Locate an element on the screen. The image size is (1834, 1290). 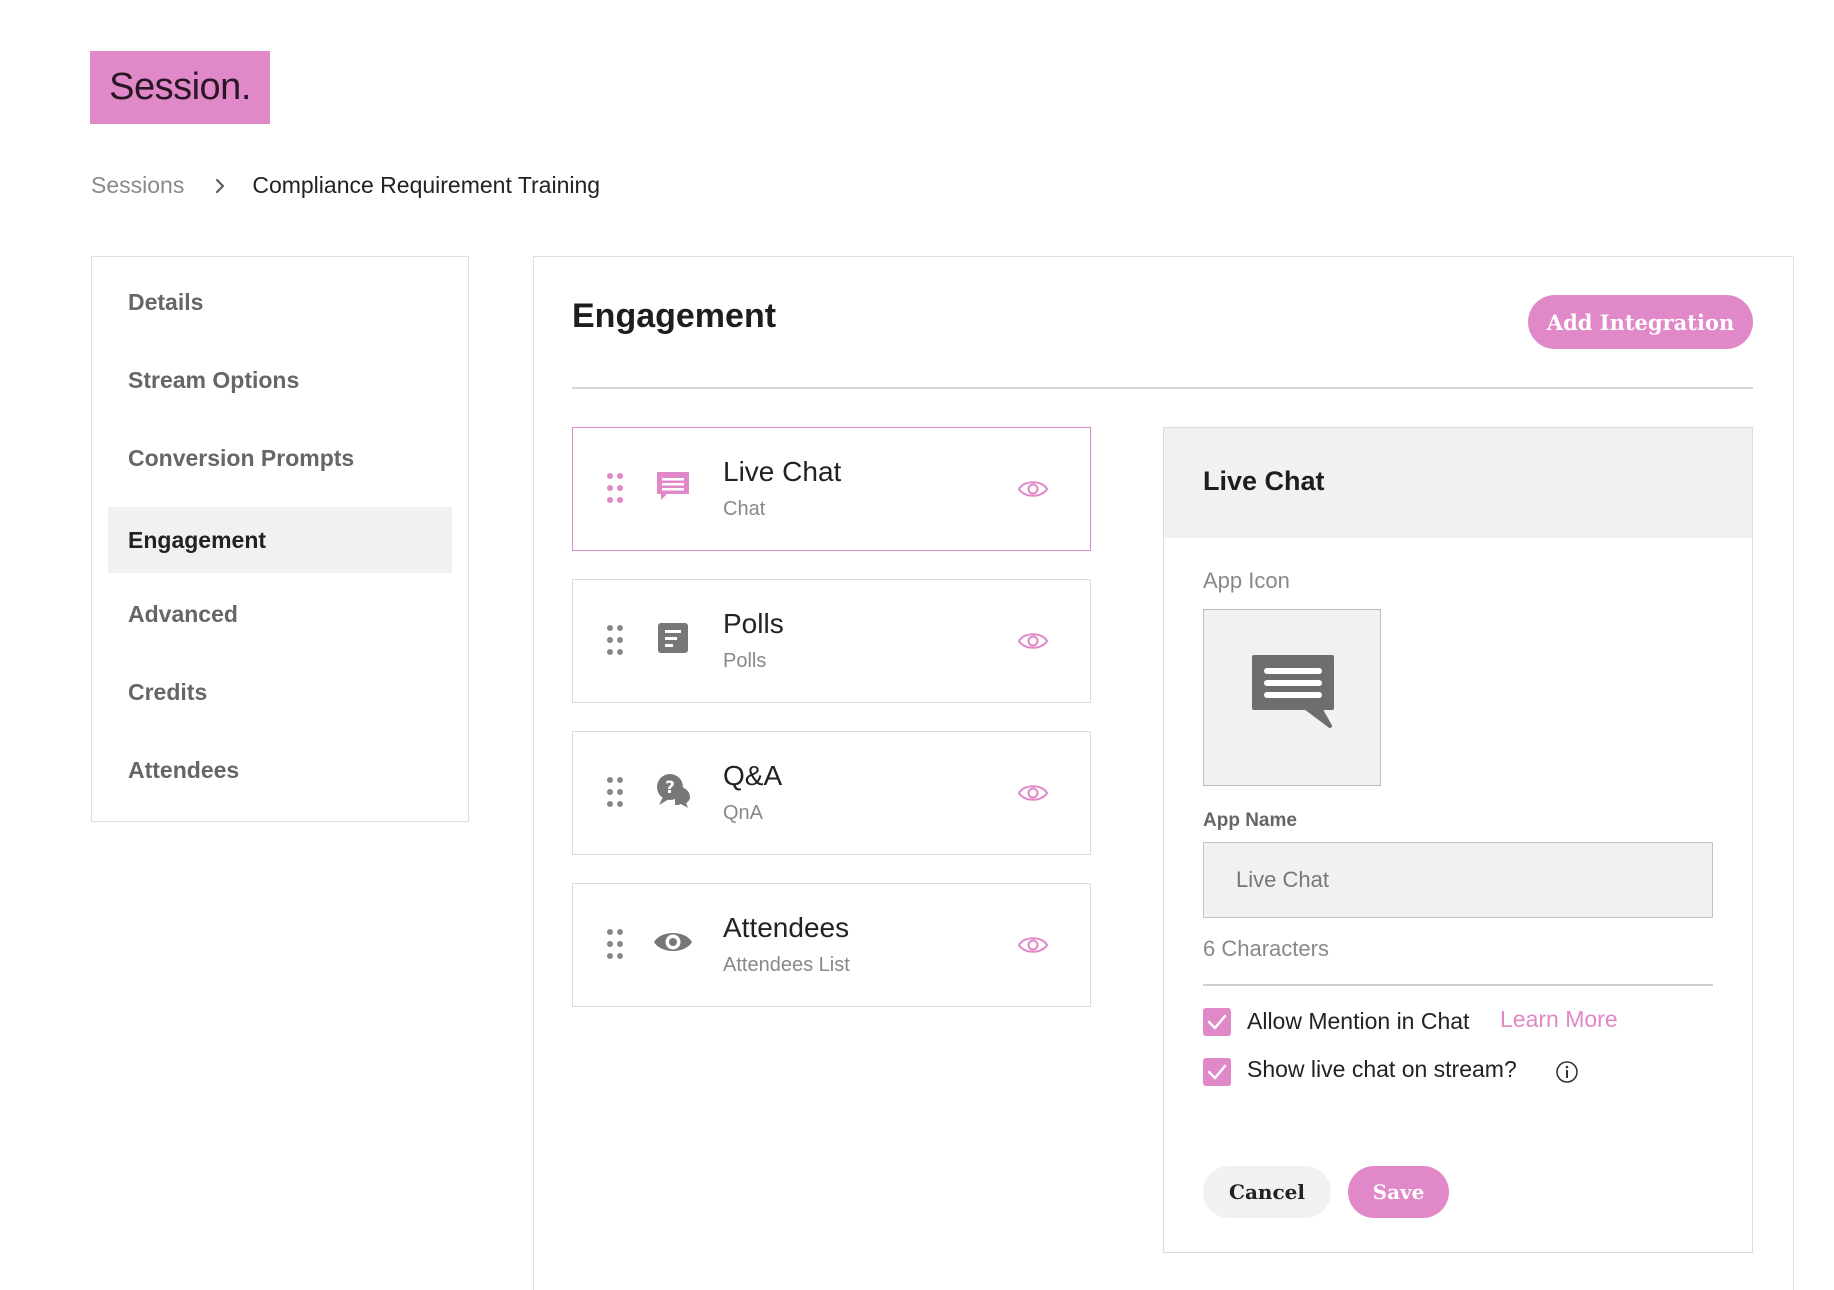
show-live-chat-checkbox is located at coordinates (1217, 1072).